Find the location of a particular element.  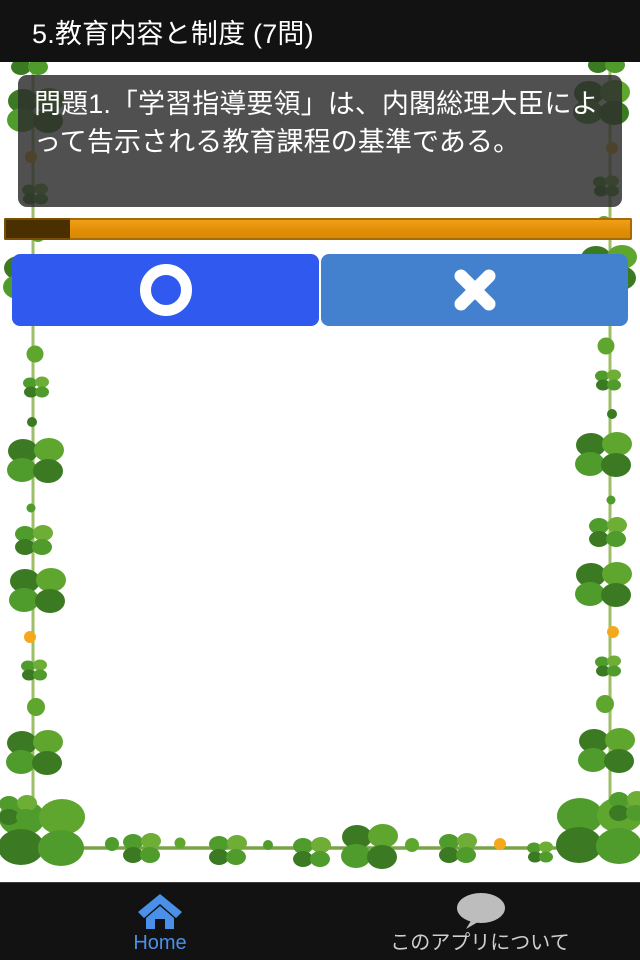

answer-button-correct is located at coordinates (165, 290).